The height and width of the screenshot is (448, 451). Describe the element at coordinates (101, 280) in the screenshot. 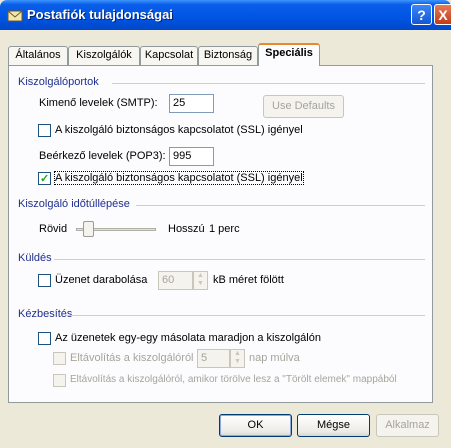

I see `split-message-label: Üzenet darabolása` at that location.